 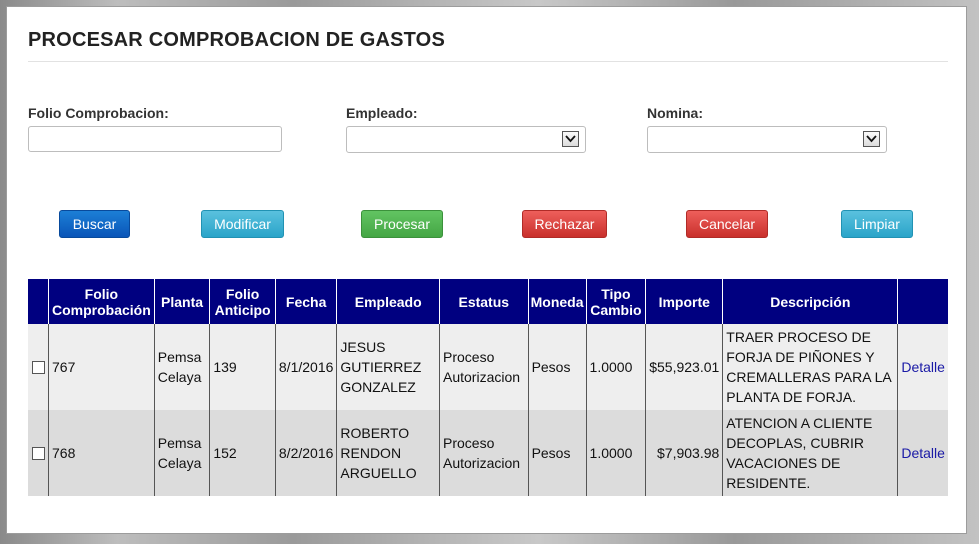 What do you see at coordinates (557, 301) in the screenshot?
I see `header-moneda: Moneda` at bounding box center [557, 301].